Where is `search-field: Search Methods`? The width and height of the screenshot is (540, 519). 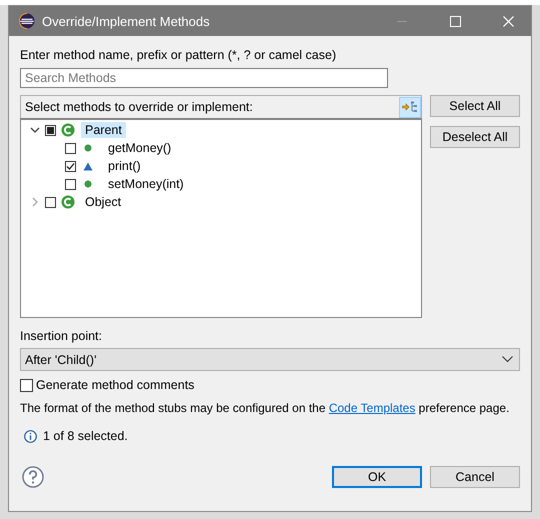 search-field: Search Methods is located at coordinates (204, 78).